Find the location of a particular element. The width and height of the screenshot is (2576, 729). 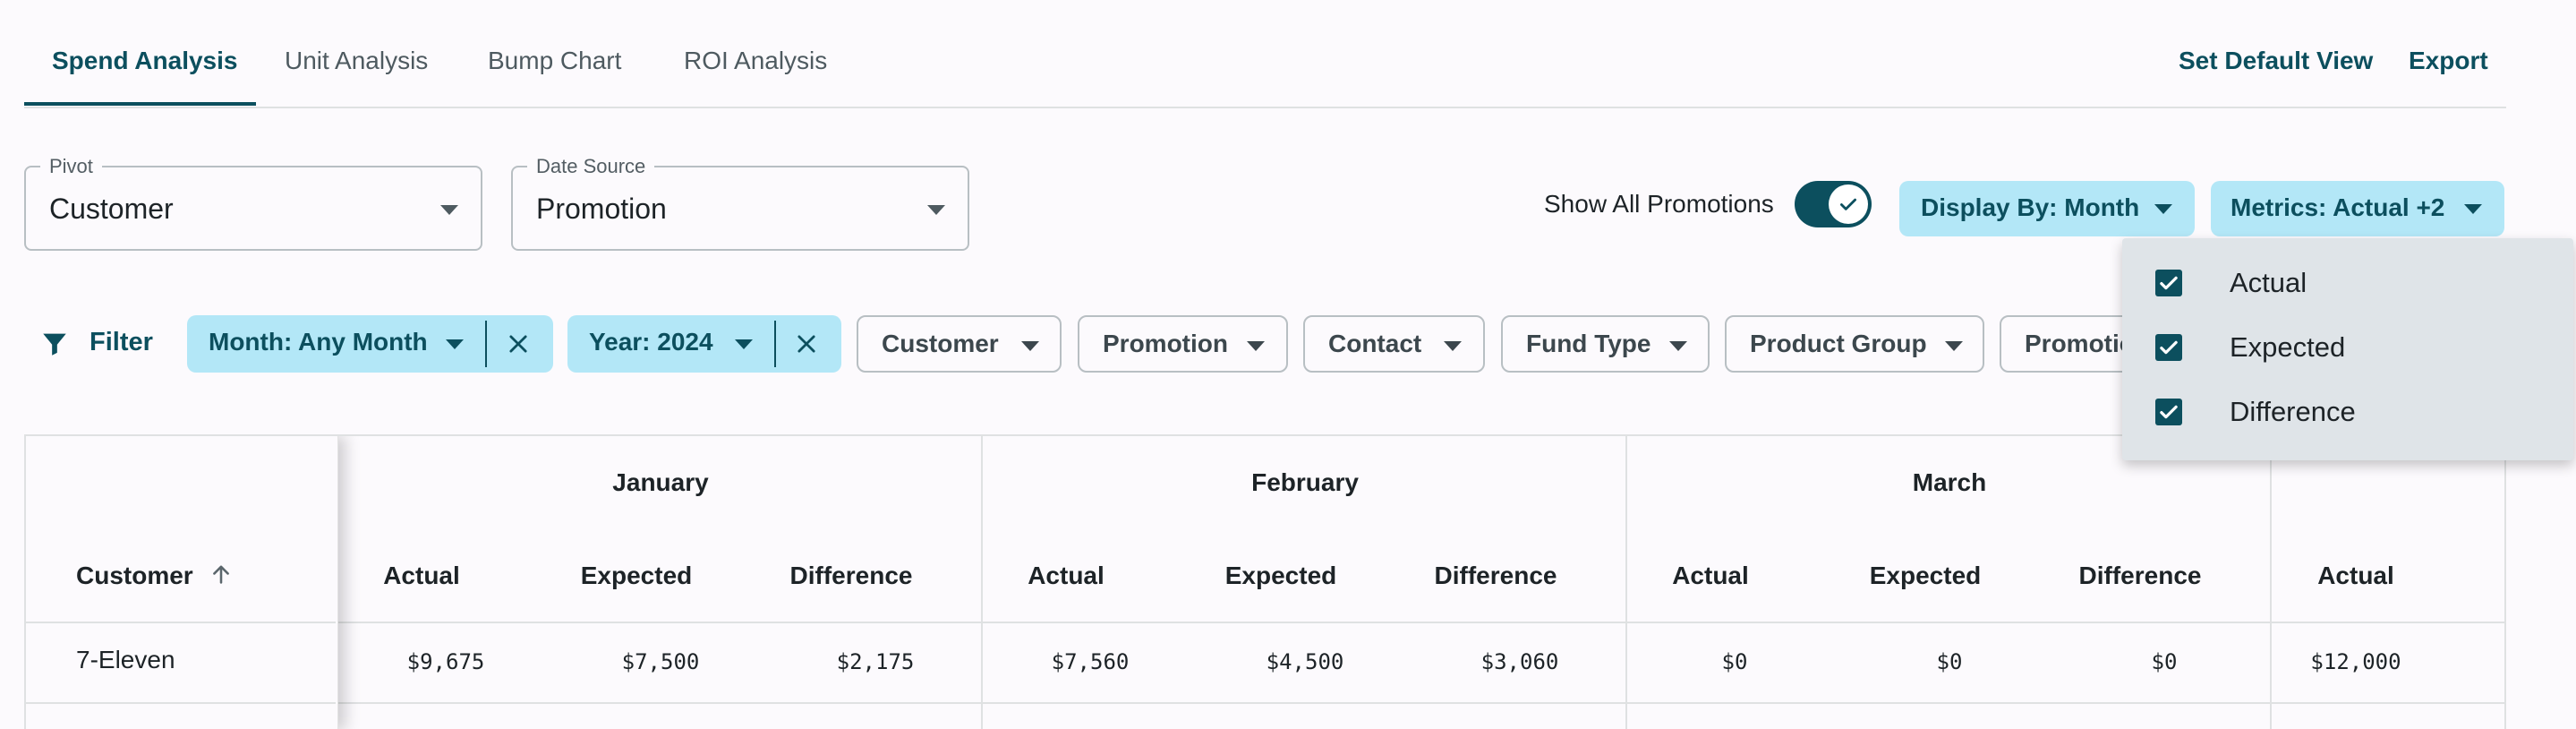

table-cell: $4,500 is located at coordinates (1305, 661).